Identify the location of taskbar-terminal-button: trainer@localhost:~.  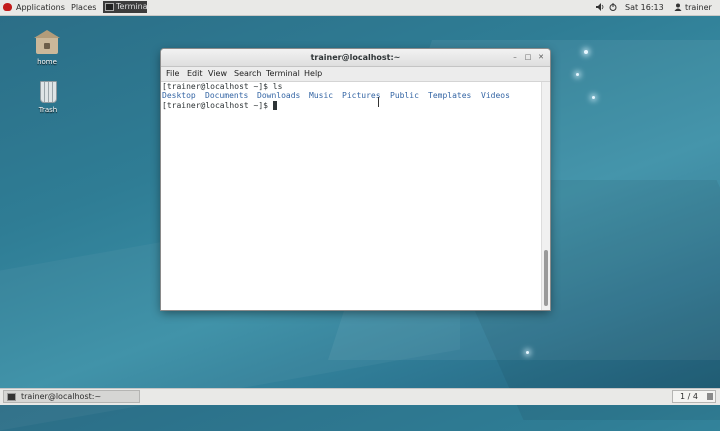
(71, 396).